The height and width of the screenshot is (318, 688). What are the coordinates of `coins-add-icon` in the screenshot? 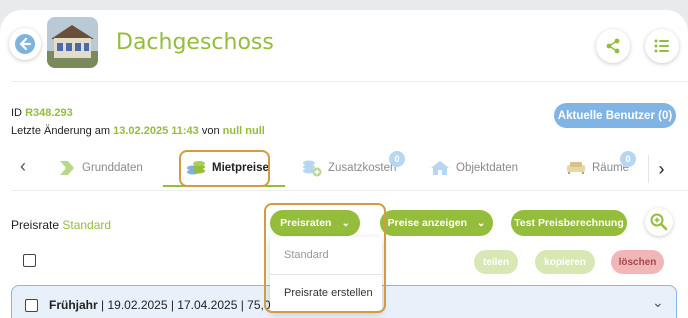 It's located at (312, 168).